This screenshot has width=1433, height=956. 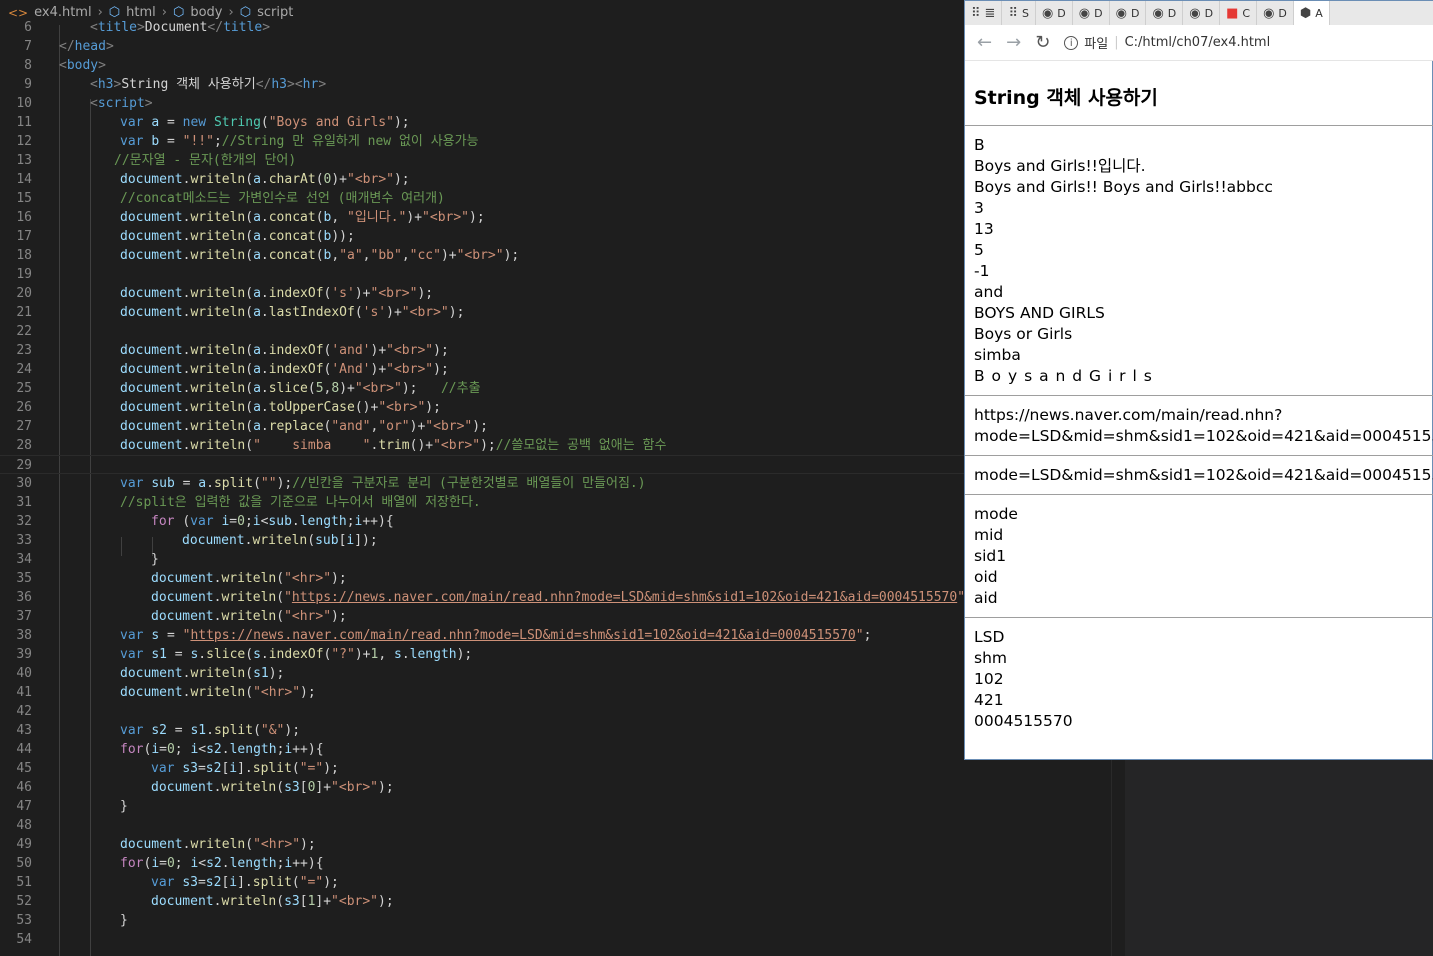 I want to click on output-line: and, so click(x=989, y=292).